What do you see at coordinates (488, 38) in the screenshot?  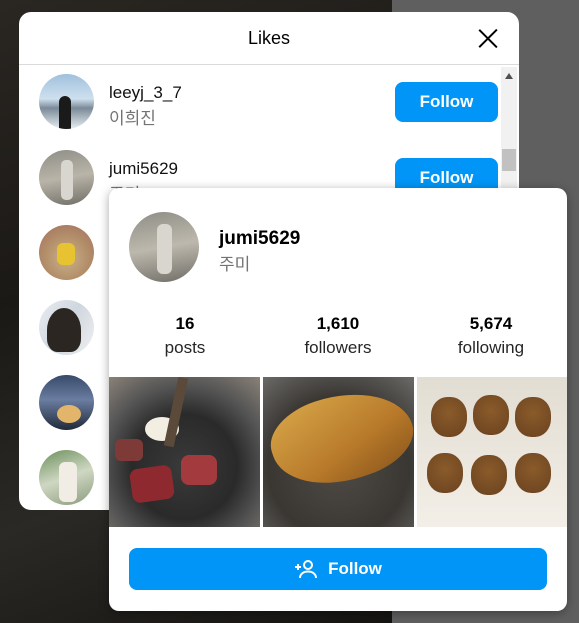 I see `close-icon` at bounding box center [488, 38].